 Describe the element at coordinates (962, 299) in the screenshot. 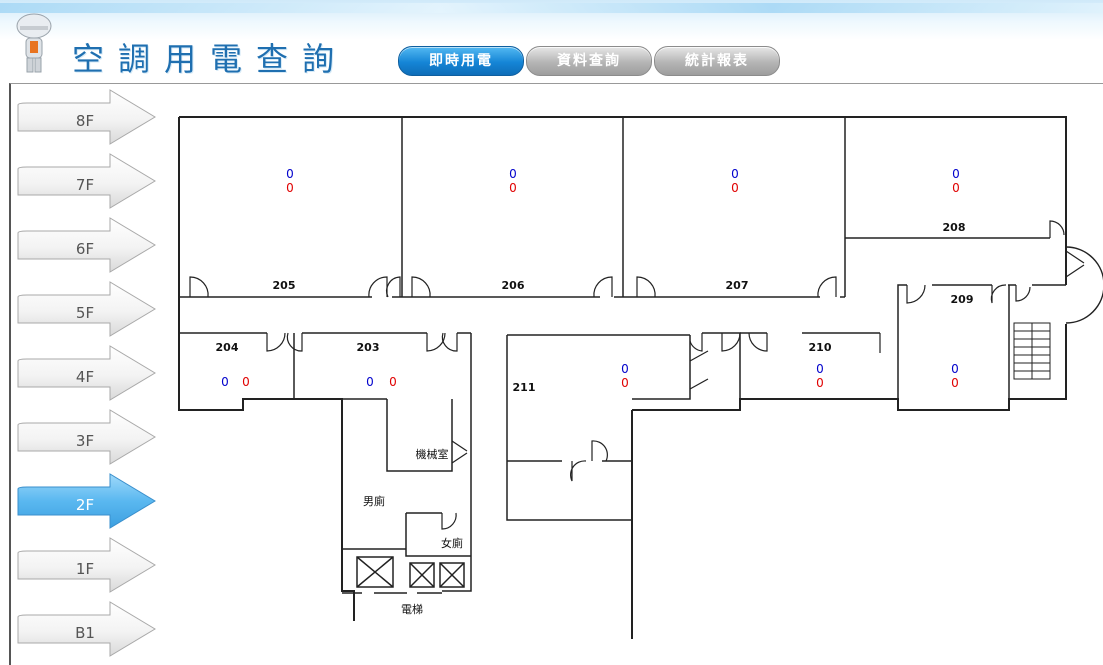

I see `room-number: 209` at that location.